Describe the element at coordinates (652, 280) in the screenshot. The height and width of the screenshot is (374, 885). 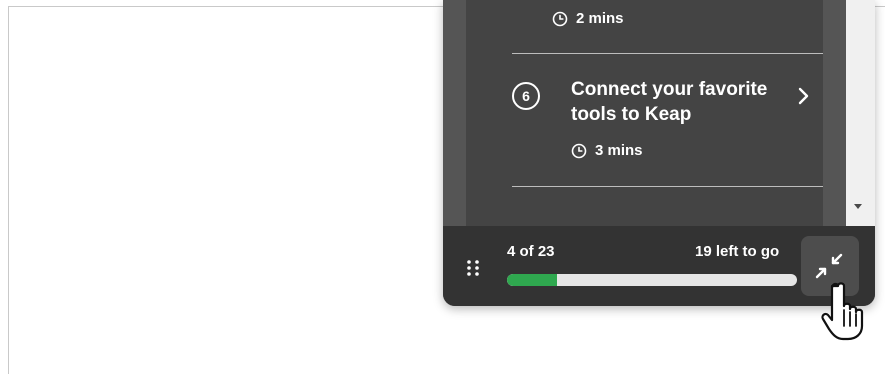
I see `progress-bar` at that location.